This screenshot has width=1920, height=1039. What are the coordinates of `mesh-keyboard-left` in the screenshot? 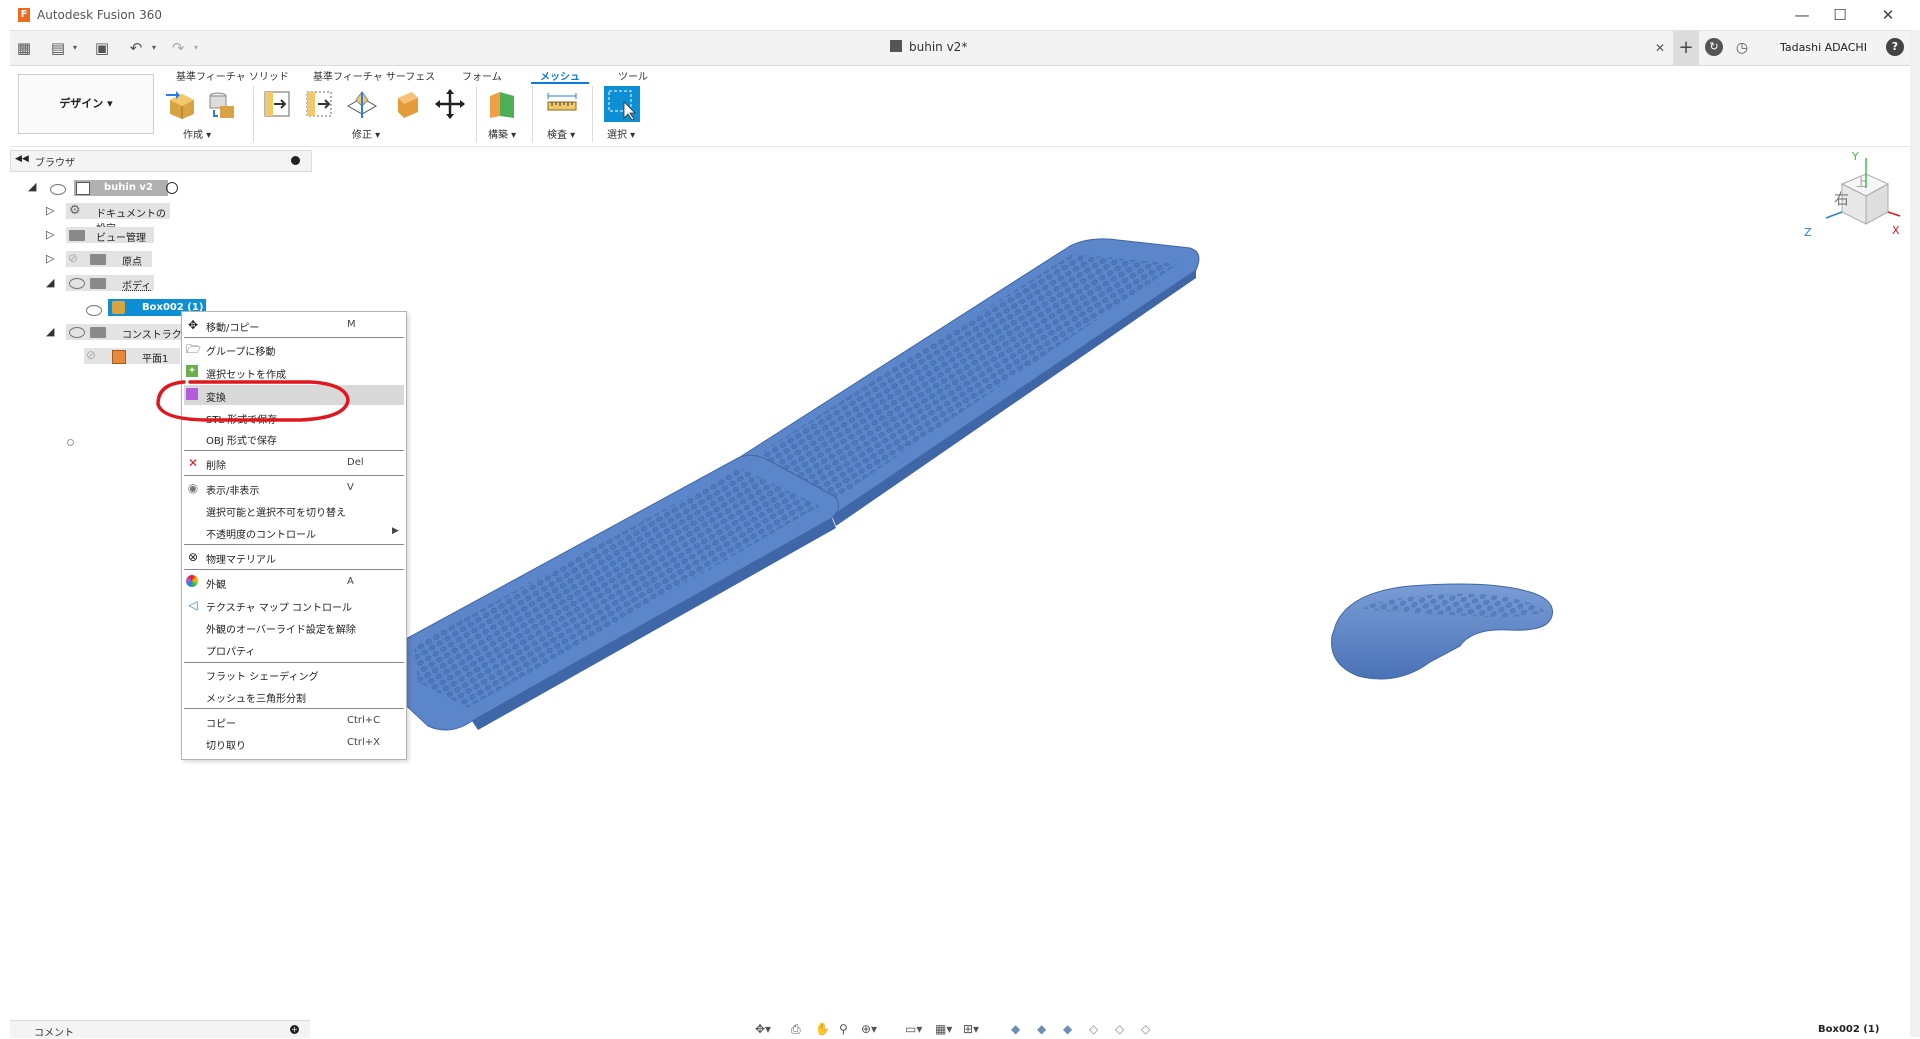 It's located at (614, 592).